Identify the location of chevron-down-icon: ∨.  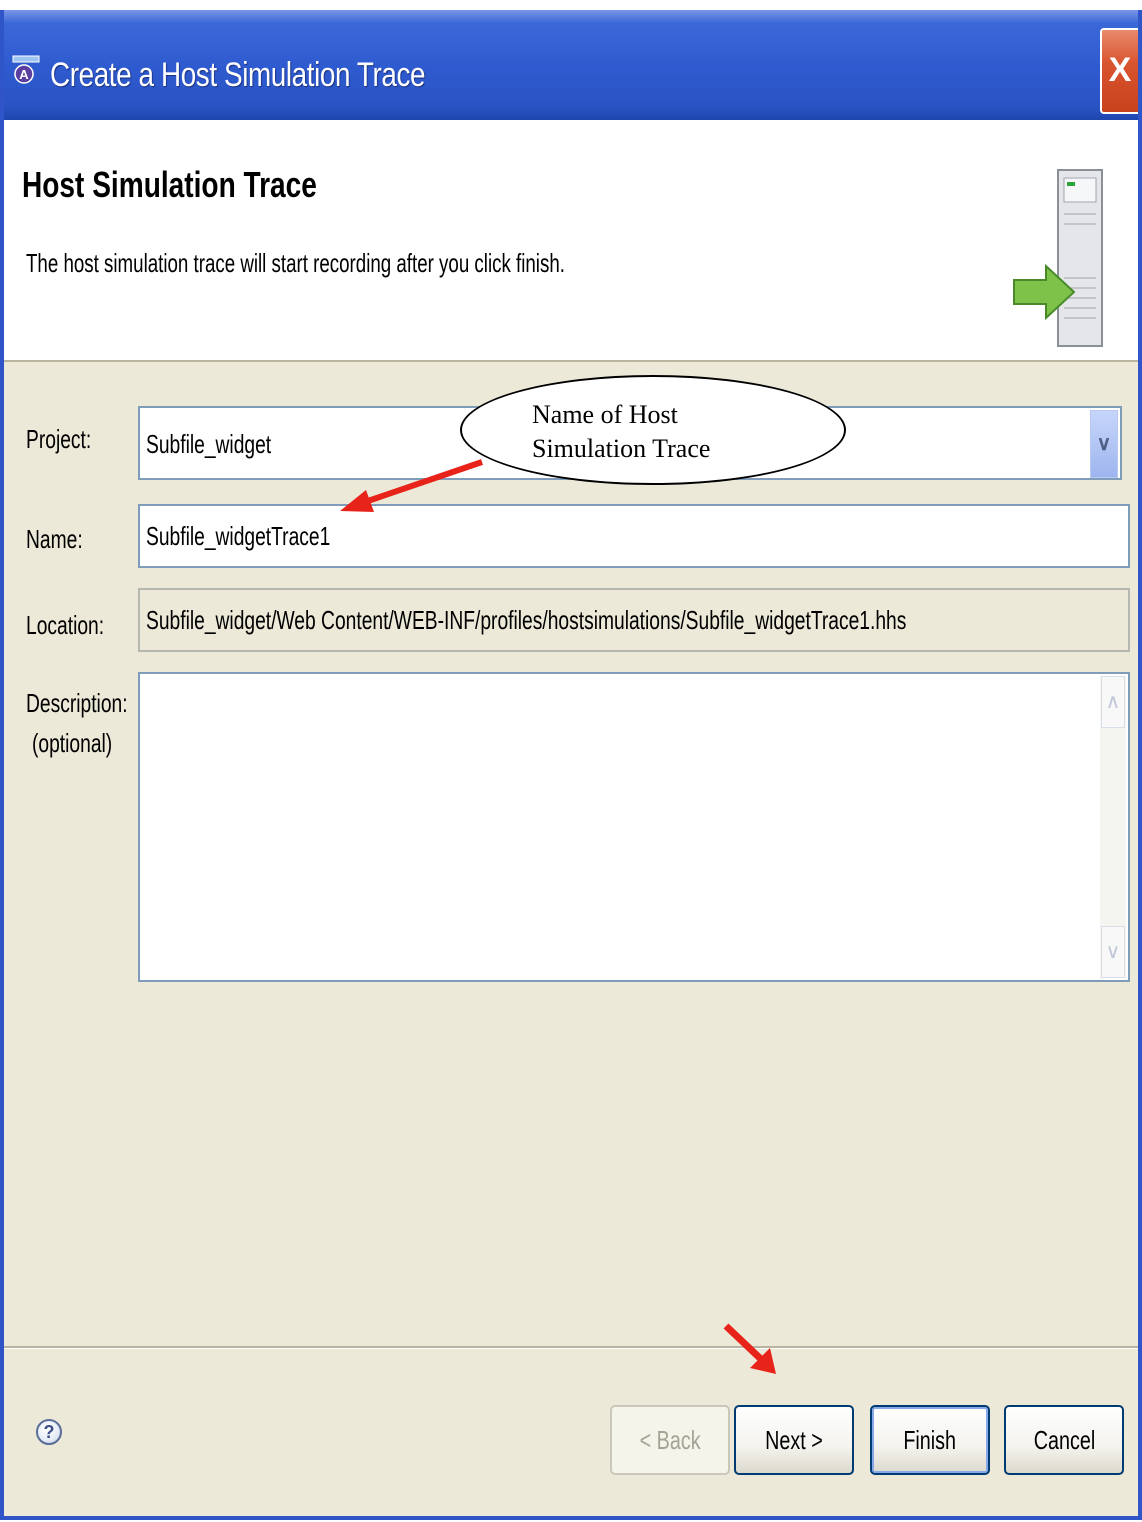
(1104, 444).